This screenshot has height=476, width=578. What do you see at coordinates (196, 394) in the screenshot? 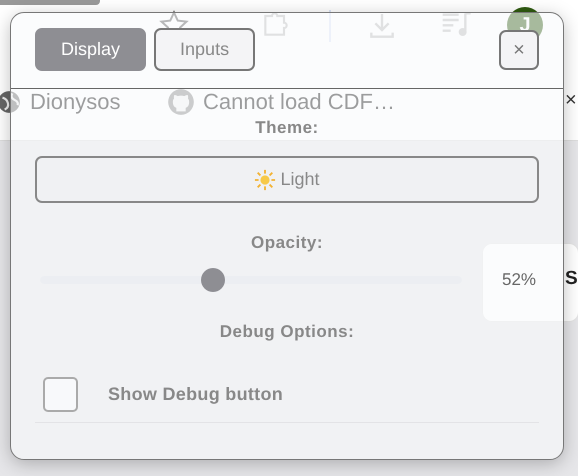
I see `checkbox-label: Show Debug button` at bounding box center [196, 394].